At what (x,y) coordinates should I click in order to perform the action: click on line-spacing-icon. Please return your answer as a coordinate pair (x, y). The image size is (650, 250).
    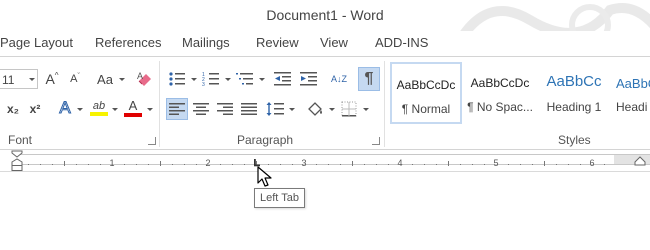
    Looking at the image, I should click on (275, 109).